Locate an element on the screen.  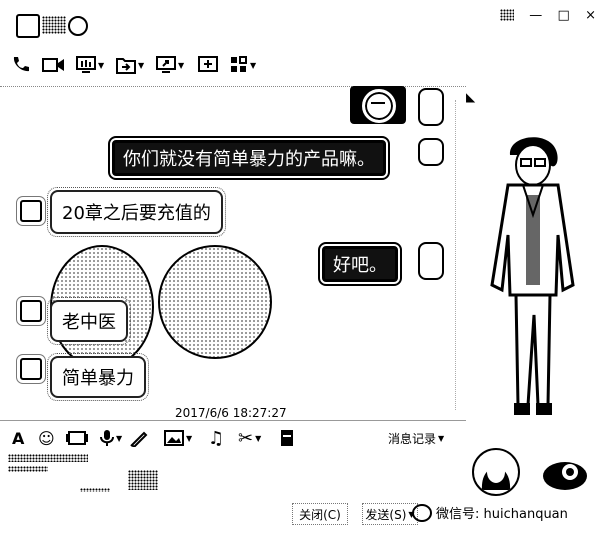
emoji-icon: ☺ is located at coordinates (46, 438).